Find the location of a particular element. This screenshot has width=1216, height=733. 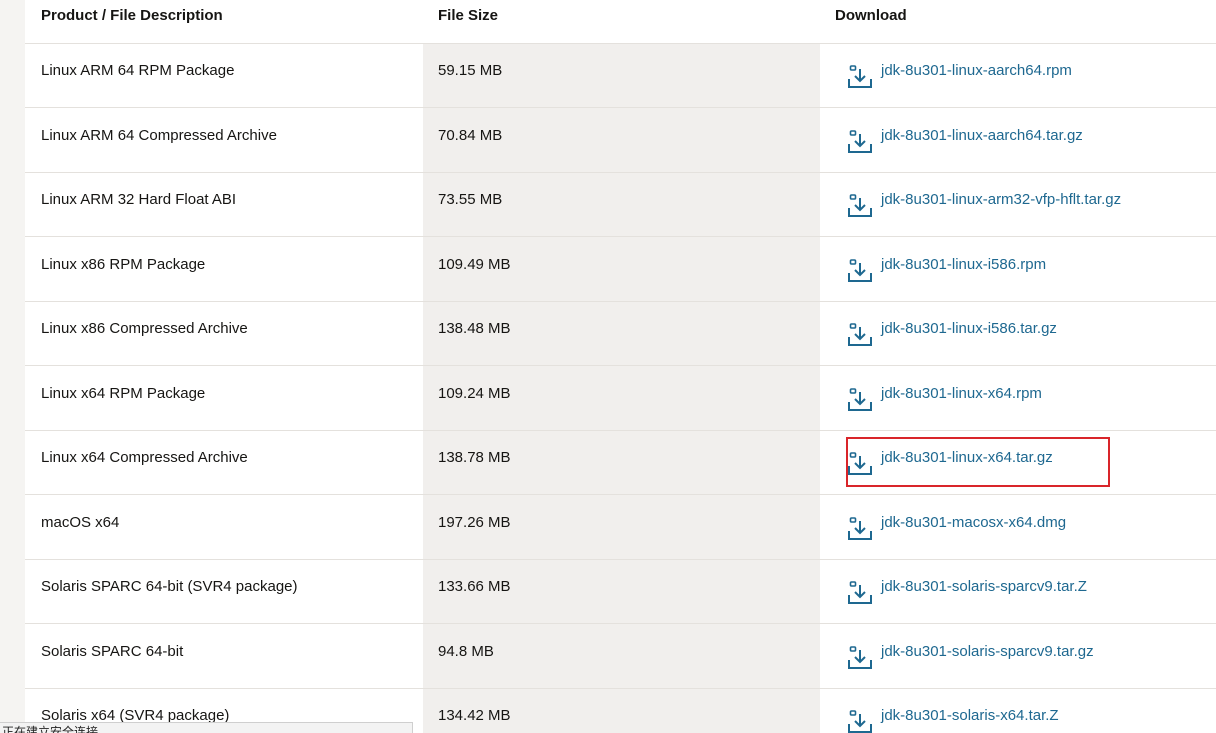

download-cell: jdk-8u301-solaris-x64.tar.Z is located at coordinates (953, 710).